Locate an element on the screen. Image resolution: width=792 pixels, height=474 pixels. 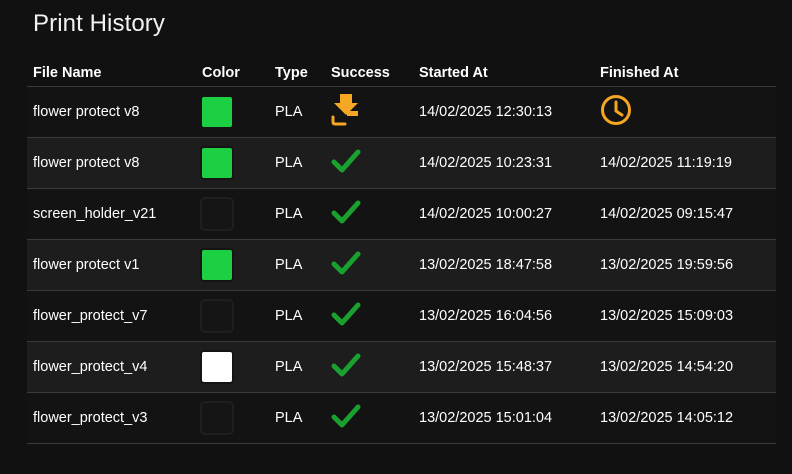
finished-at-cell: 14/02/2025 09:15:47 is located at coordinates (685, 214).